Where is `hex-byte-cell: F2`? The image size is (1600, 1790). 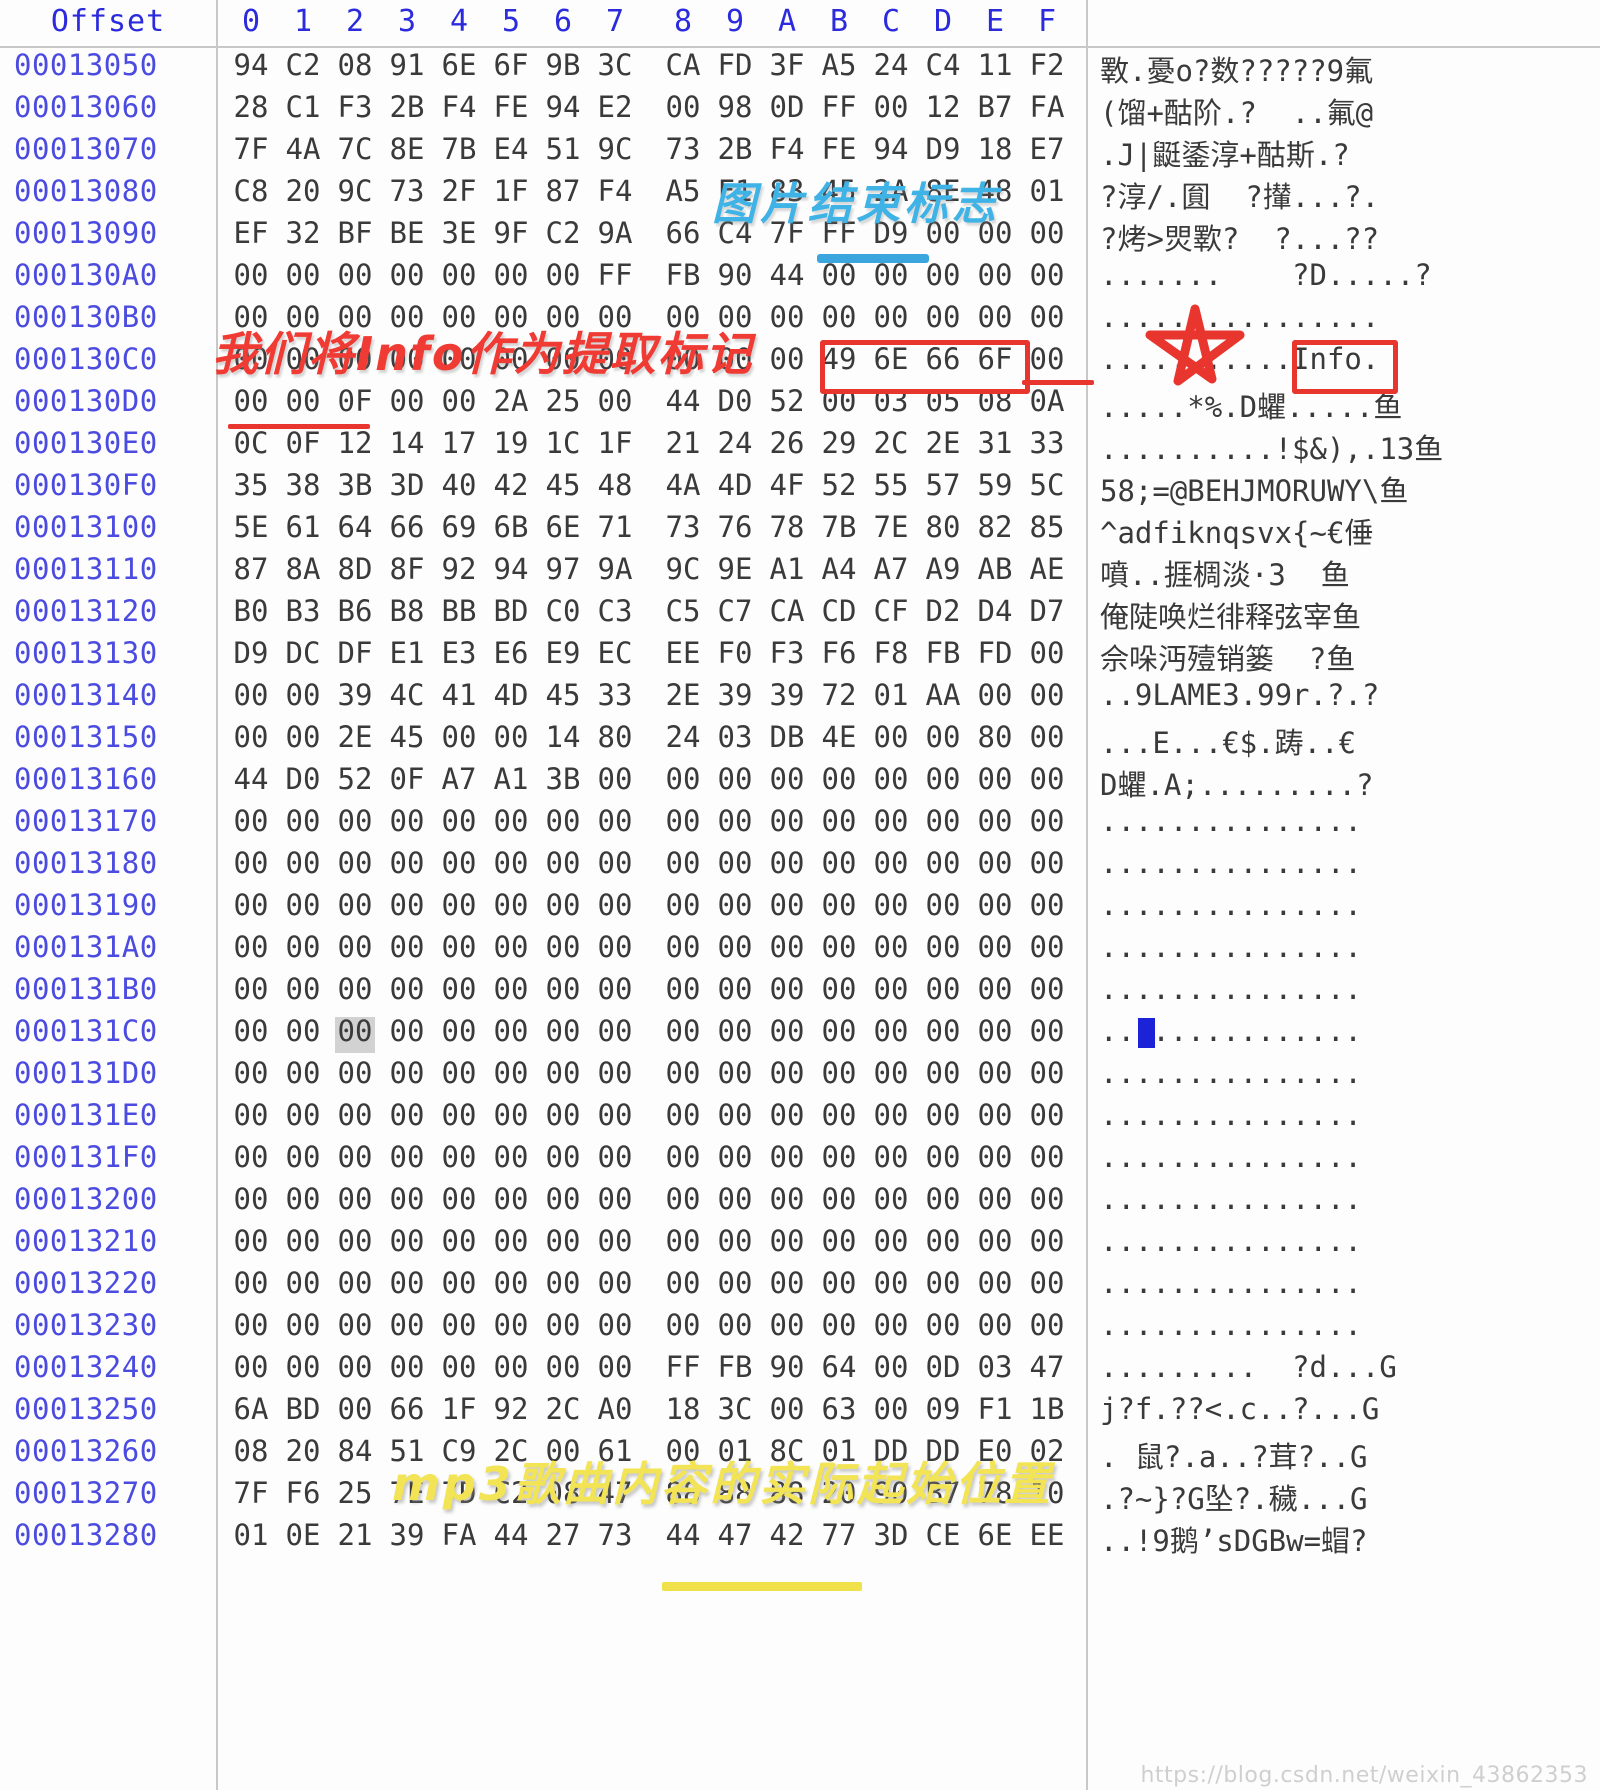
hex-byte-cell: F2 is located at coordinates (1047, 65).